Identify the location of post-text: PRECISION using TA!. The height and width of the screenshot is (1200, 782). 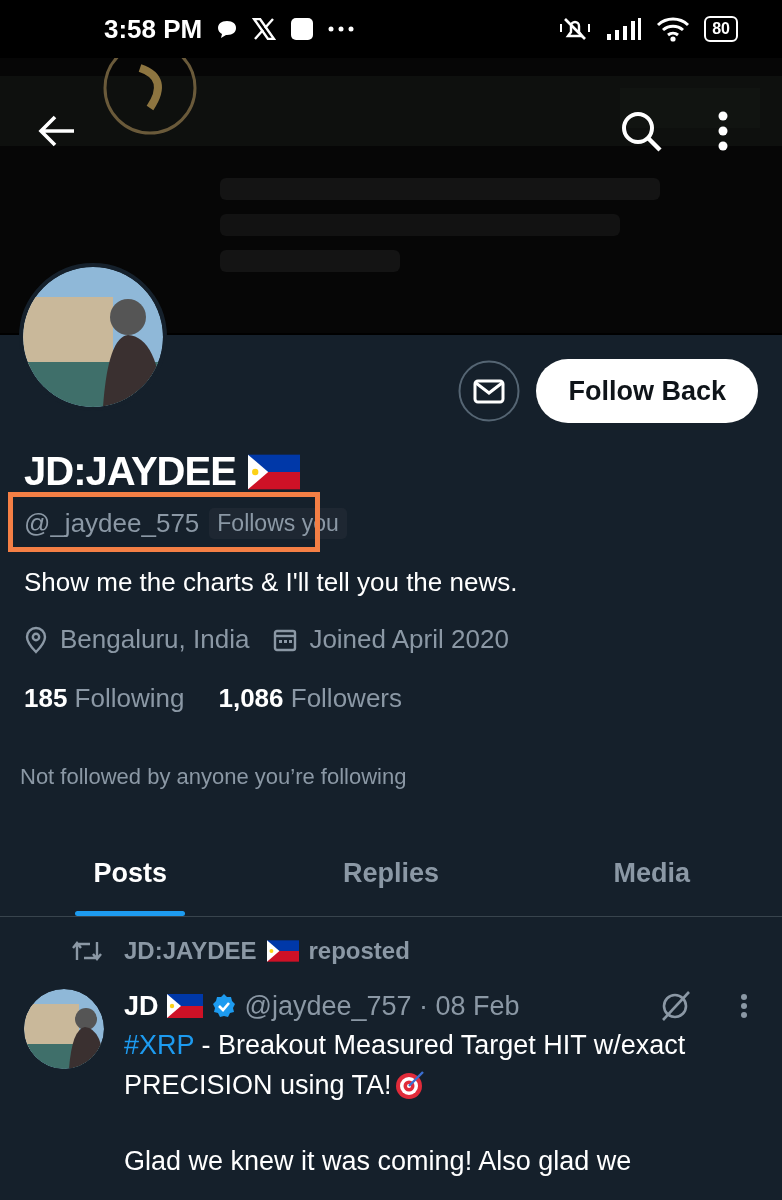
(258, 1085).